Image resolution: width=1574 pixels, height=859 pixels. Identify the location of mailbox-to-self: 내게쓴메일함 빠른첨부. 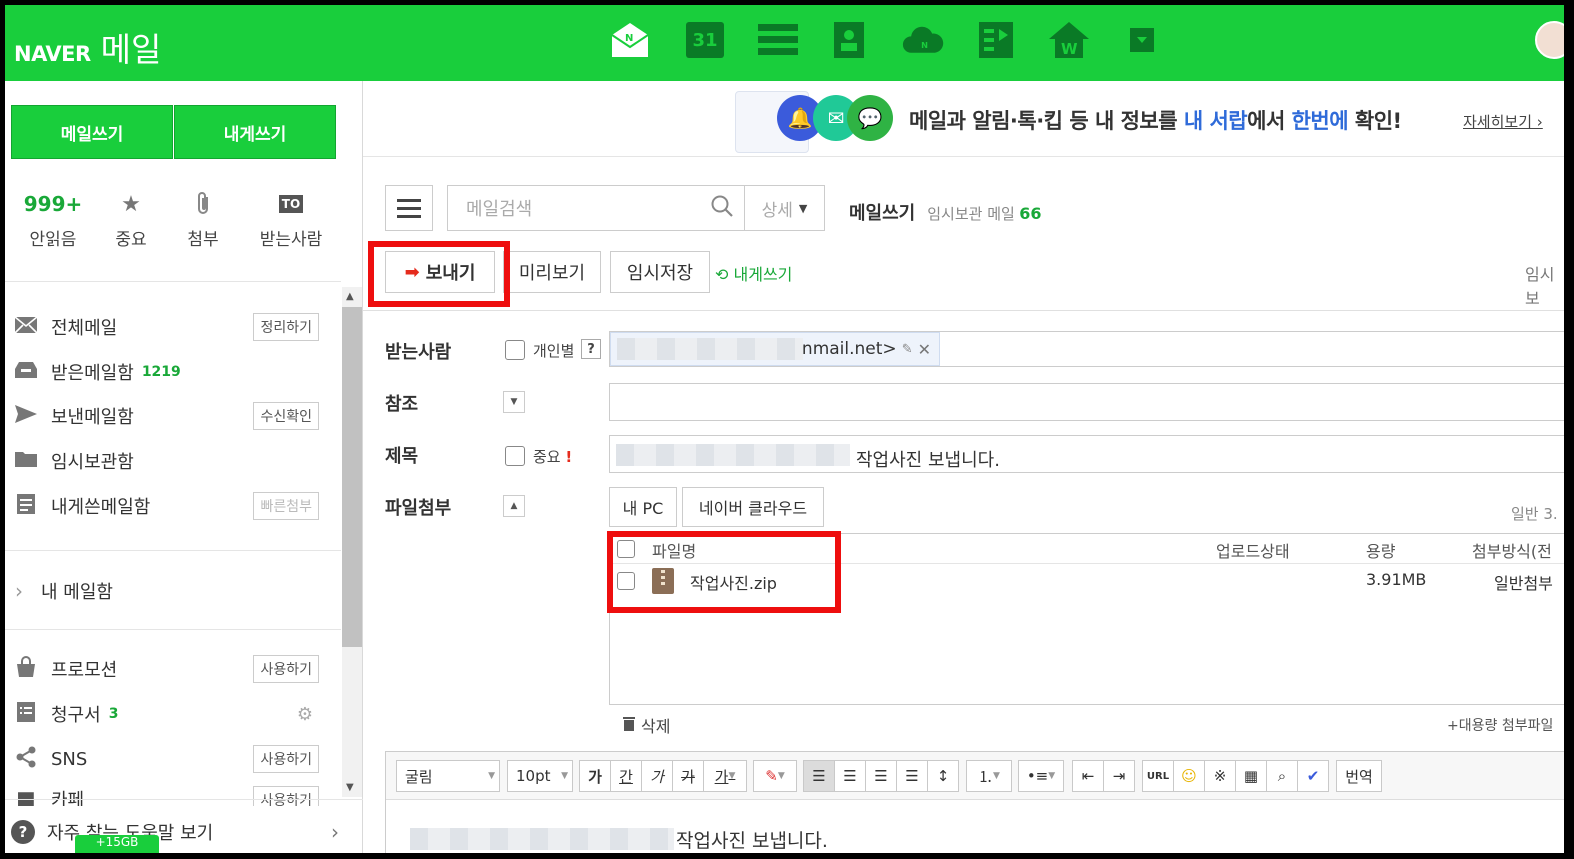
(166, 506).